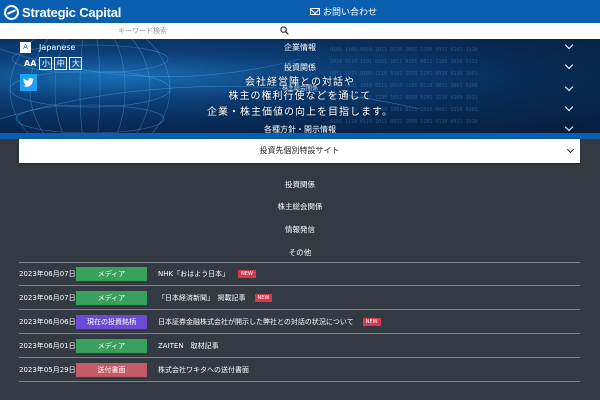 This screenshot has width=600, height=400. I want to click on category-badge: 現在の投資銘柄, so click(111, 321).